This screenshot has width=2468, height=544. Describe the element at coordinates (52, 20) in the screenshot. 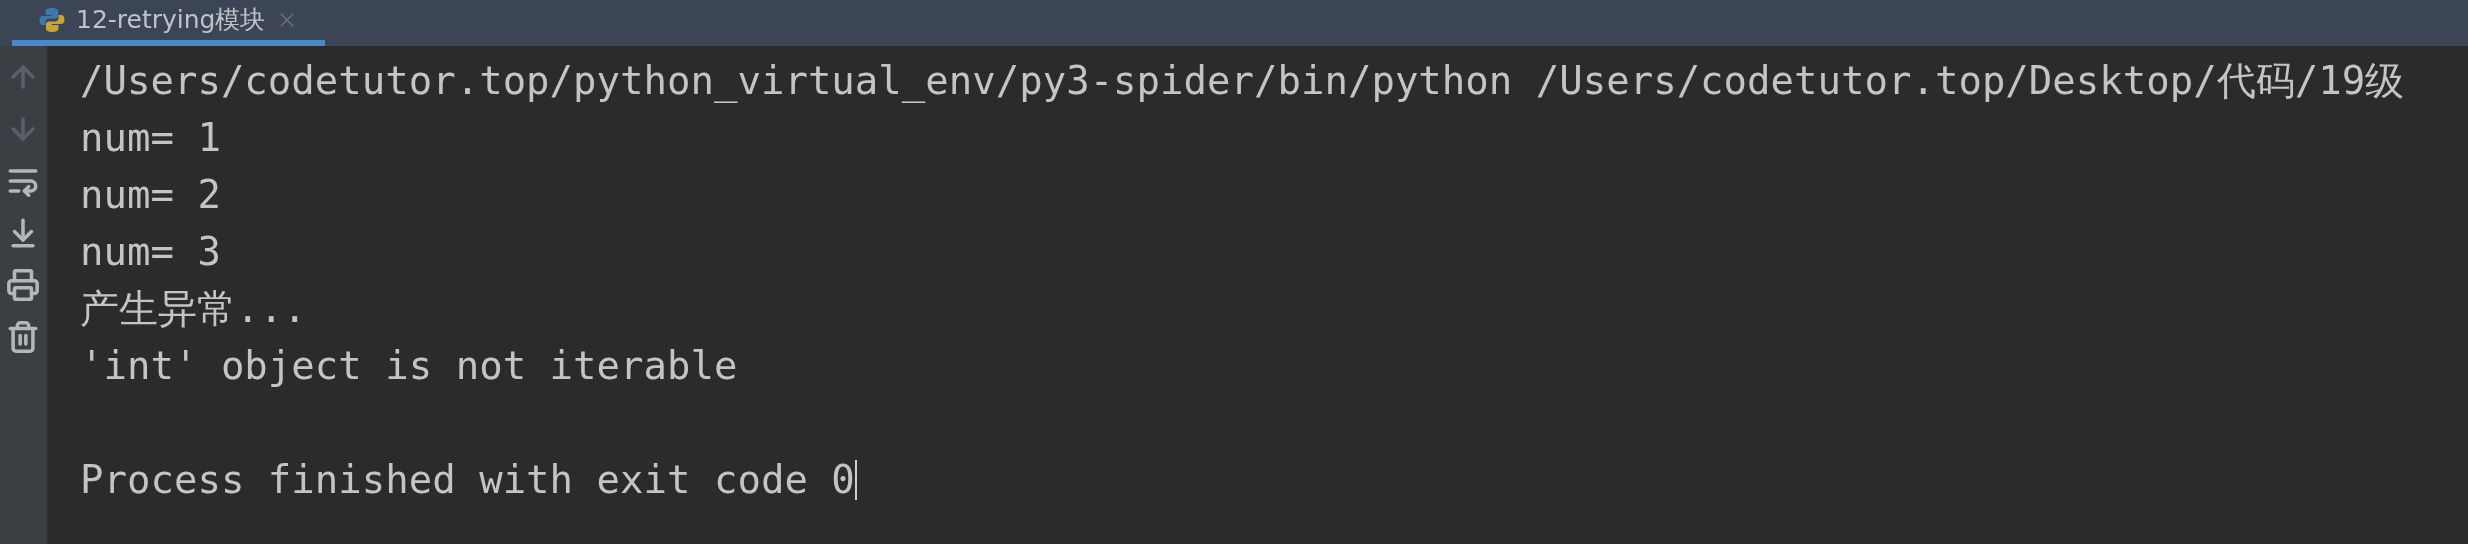

I see `python-icon` at that location.